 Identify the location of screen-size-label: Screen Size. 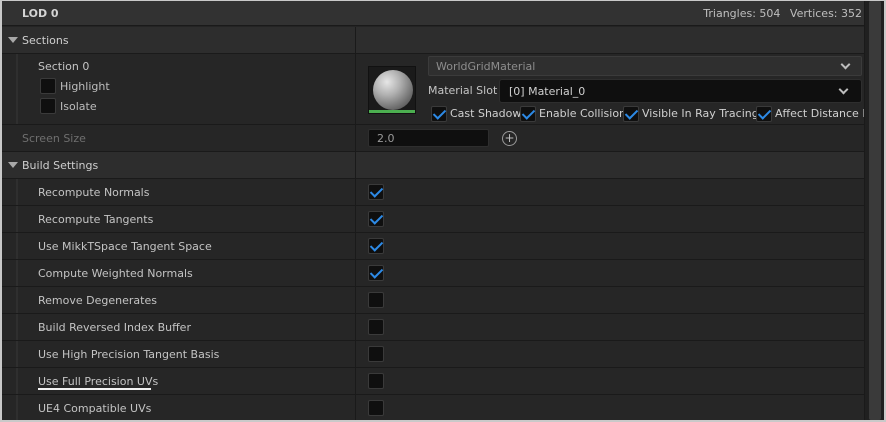
(54, 138).